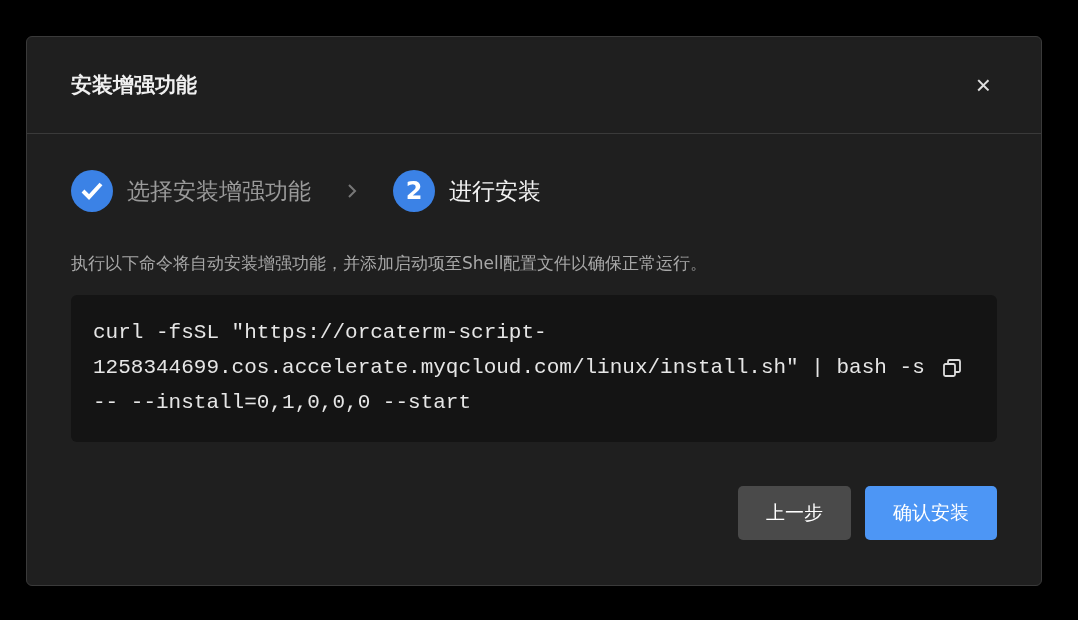 Image resolution: width=1078 pixels, height=620 pixels. Describe the element at coordinates (952, 367) in the screenshot. I see `copy-icon` at that location.